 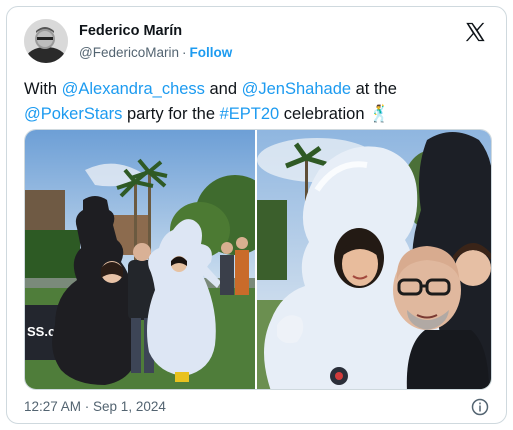 I want to click on mention-pokerstars: @PokerStars, so click(x=73, y=114).